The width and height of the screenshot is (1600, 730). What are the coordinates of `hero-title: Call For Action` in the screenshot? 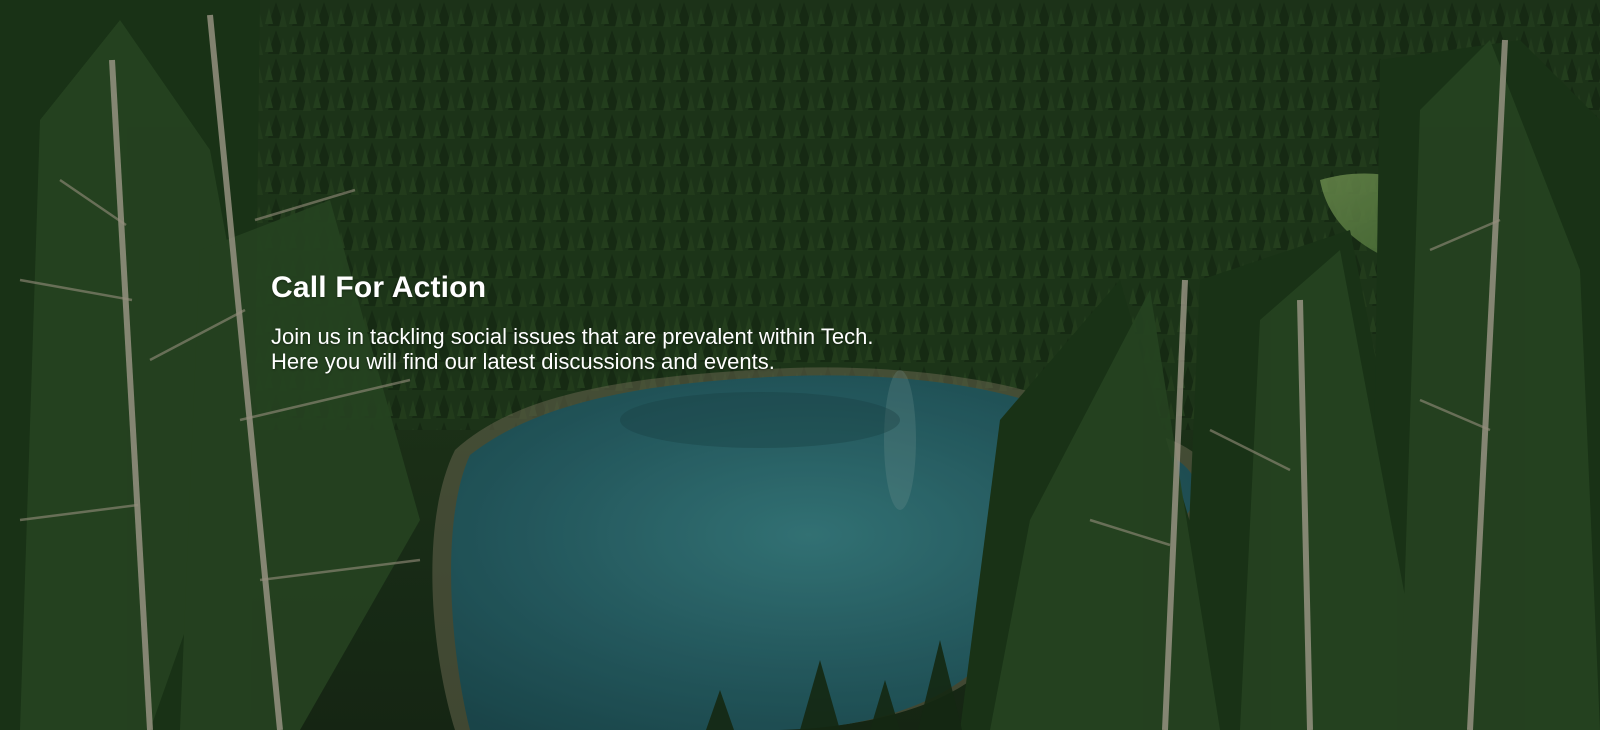 It's located at (379, 287).